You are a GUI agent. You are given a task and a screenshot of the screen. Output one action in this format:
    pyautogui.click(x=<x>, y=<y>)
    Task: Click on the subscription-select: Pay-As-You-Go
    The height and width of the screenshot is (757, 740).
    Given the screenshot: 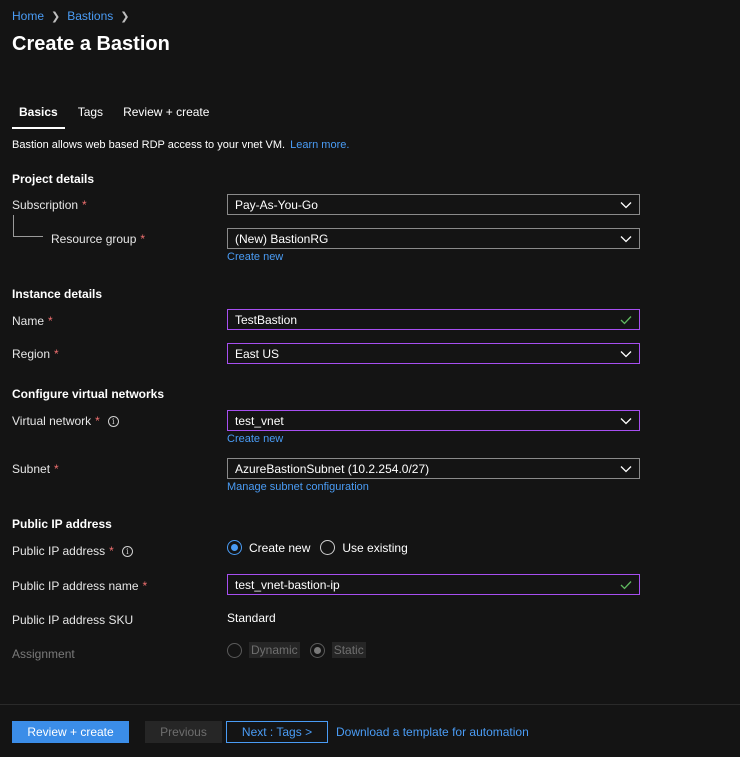 What is the action you would take?
    pyautogui.click(x=433, y=204)
    